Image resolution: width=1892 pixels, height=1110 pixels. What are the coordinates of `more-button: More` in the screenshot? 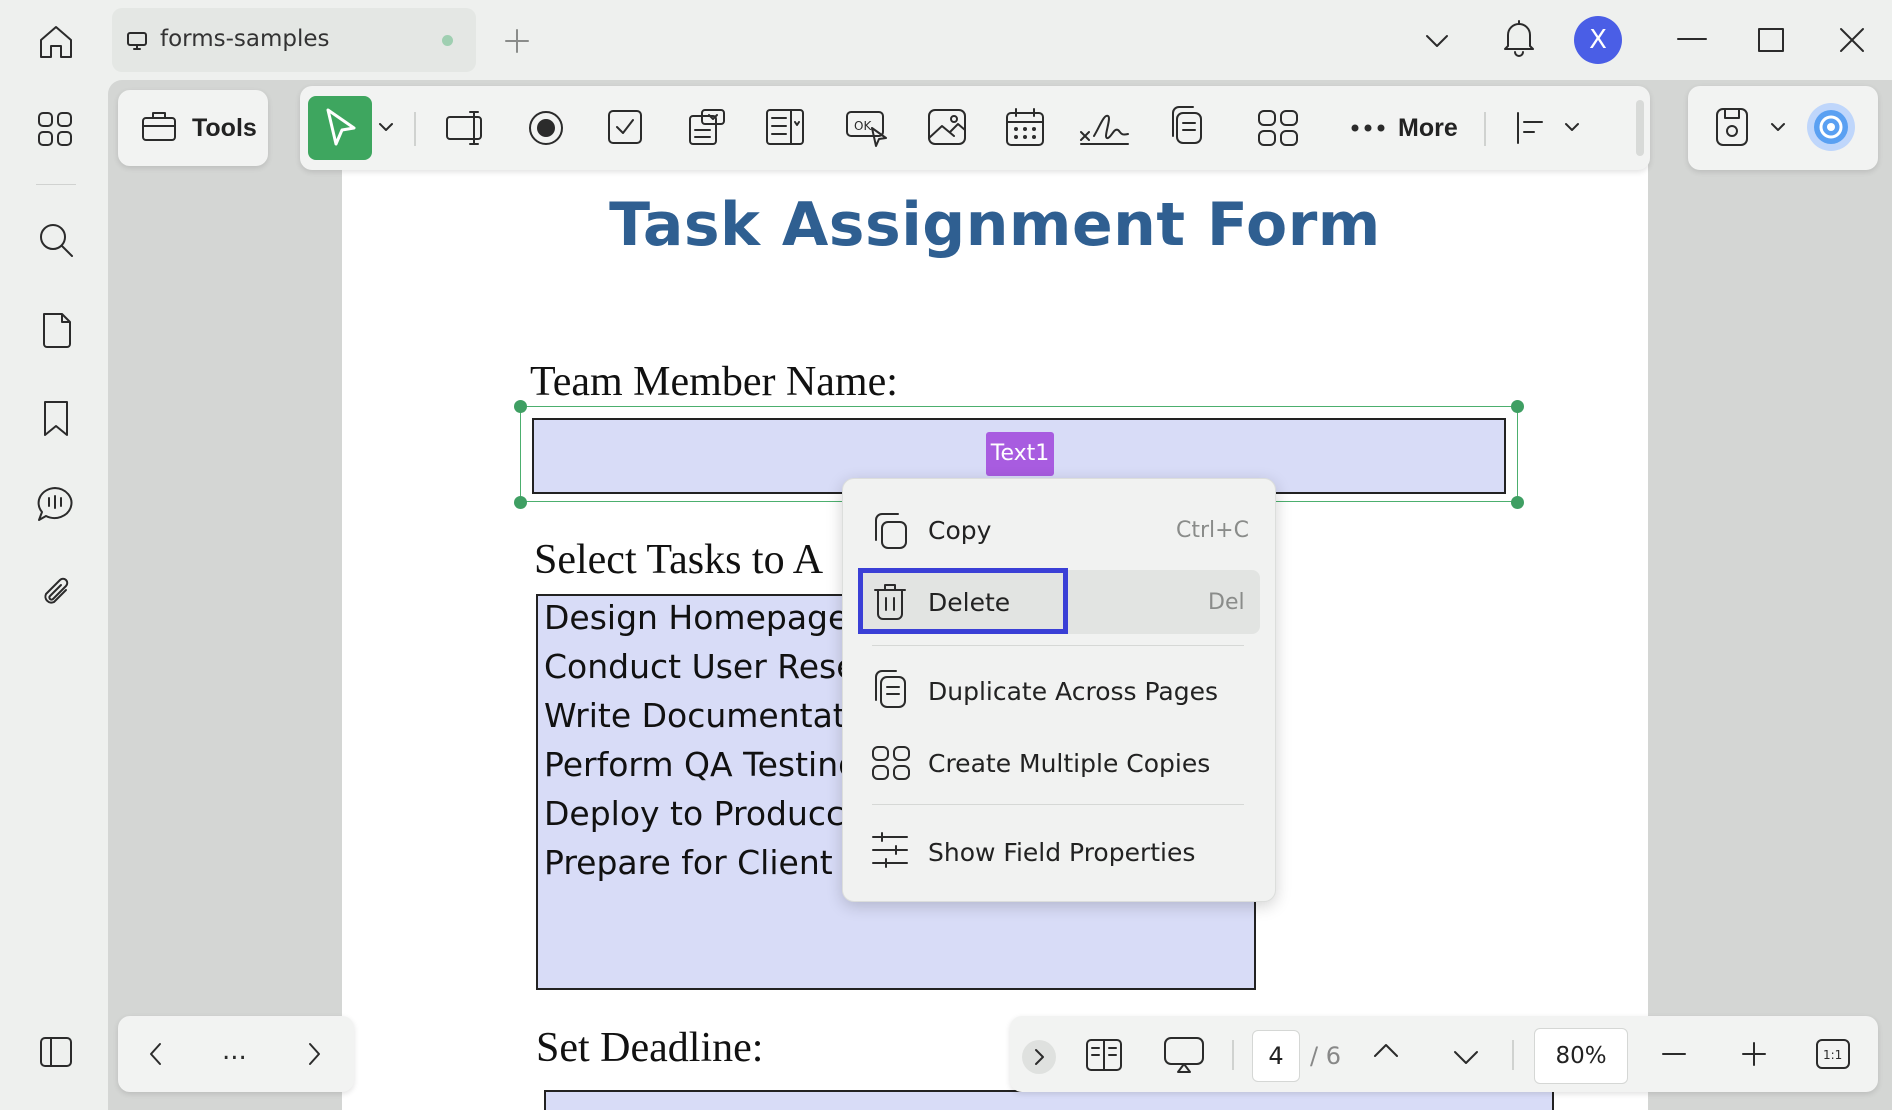 It's located at (1428, 128).